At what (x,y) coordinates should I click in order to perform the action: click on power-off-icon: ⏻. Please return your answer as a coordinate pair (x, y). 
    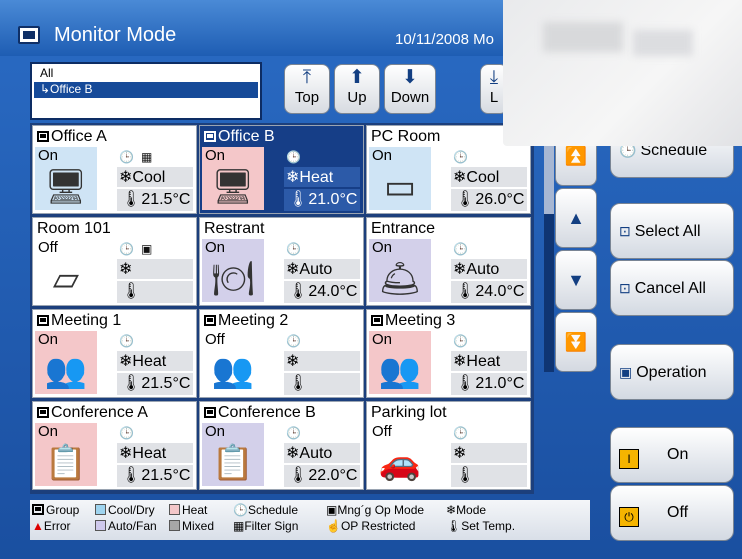
    Looking at the image, I should click on (629, 517).